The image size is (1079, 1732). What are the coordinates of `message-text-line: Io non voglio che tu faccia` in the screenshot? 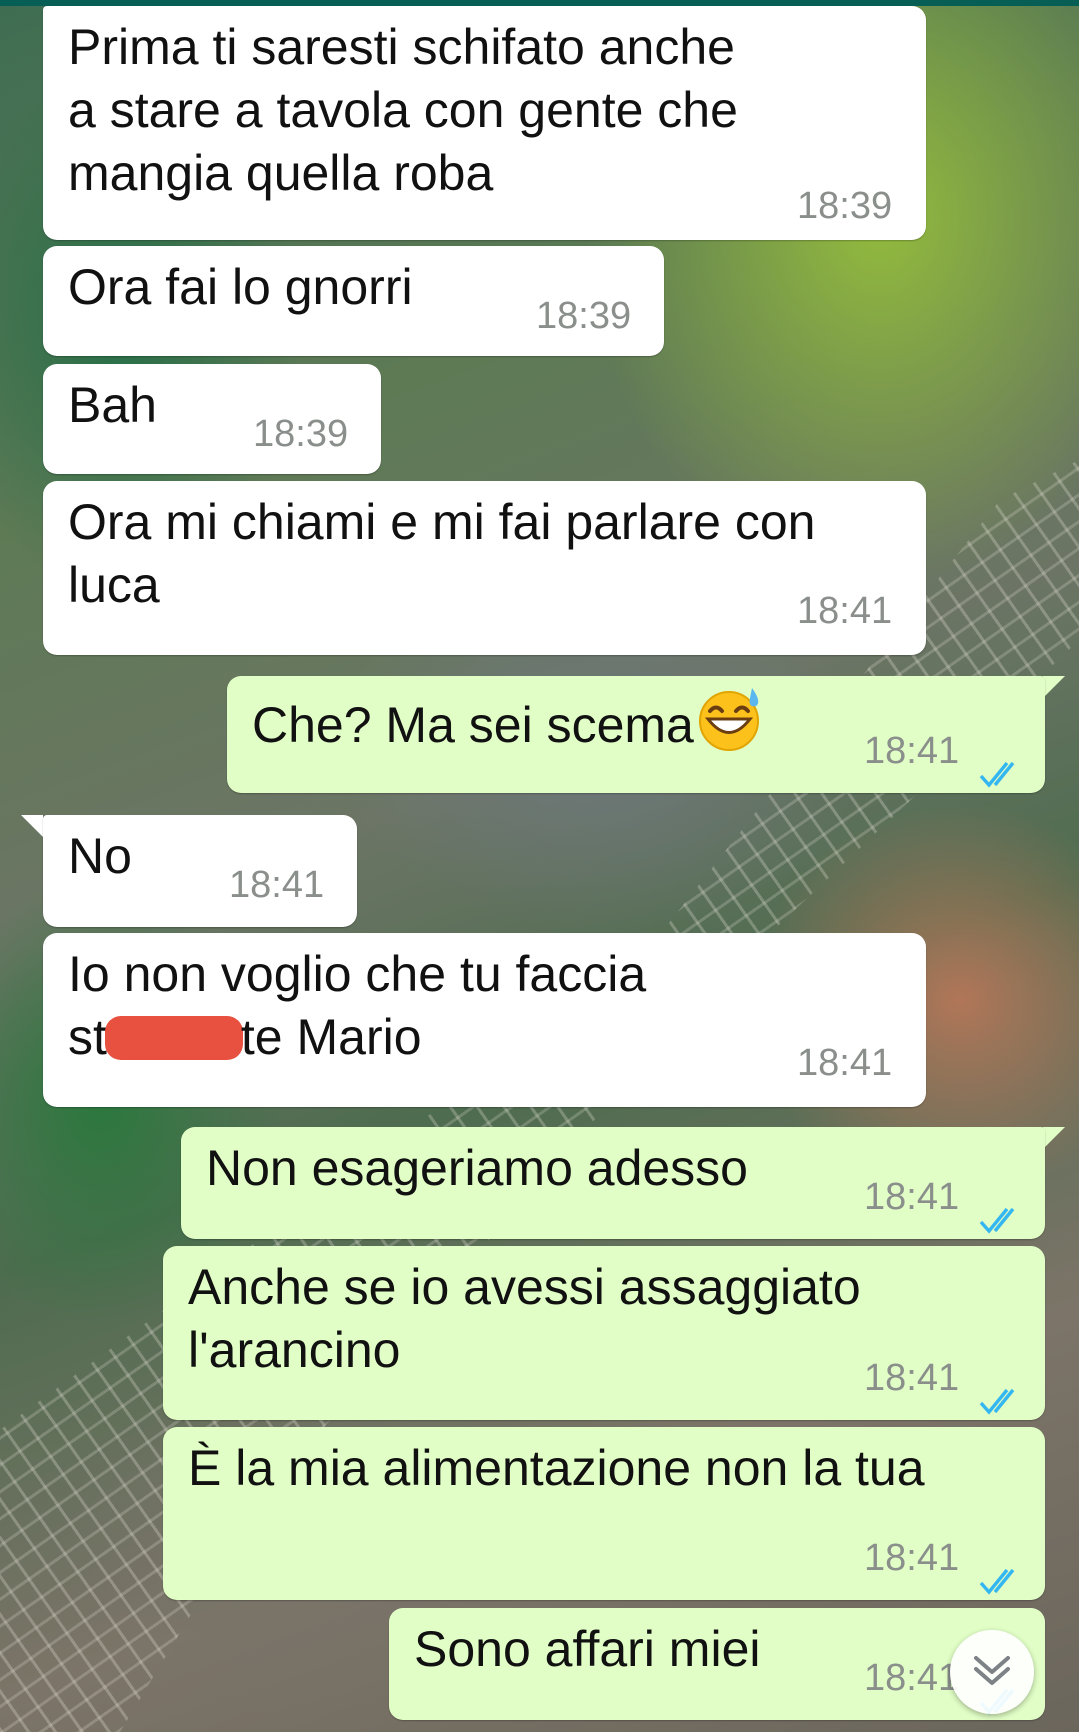 It's located at (357, 974).